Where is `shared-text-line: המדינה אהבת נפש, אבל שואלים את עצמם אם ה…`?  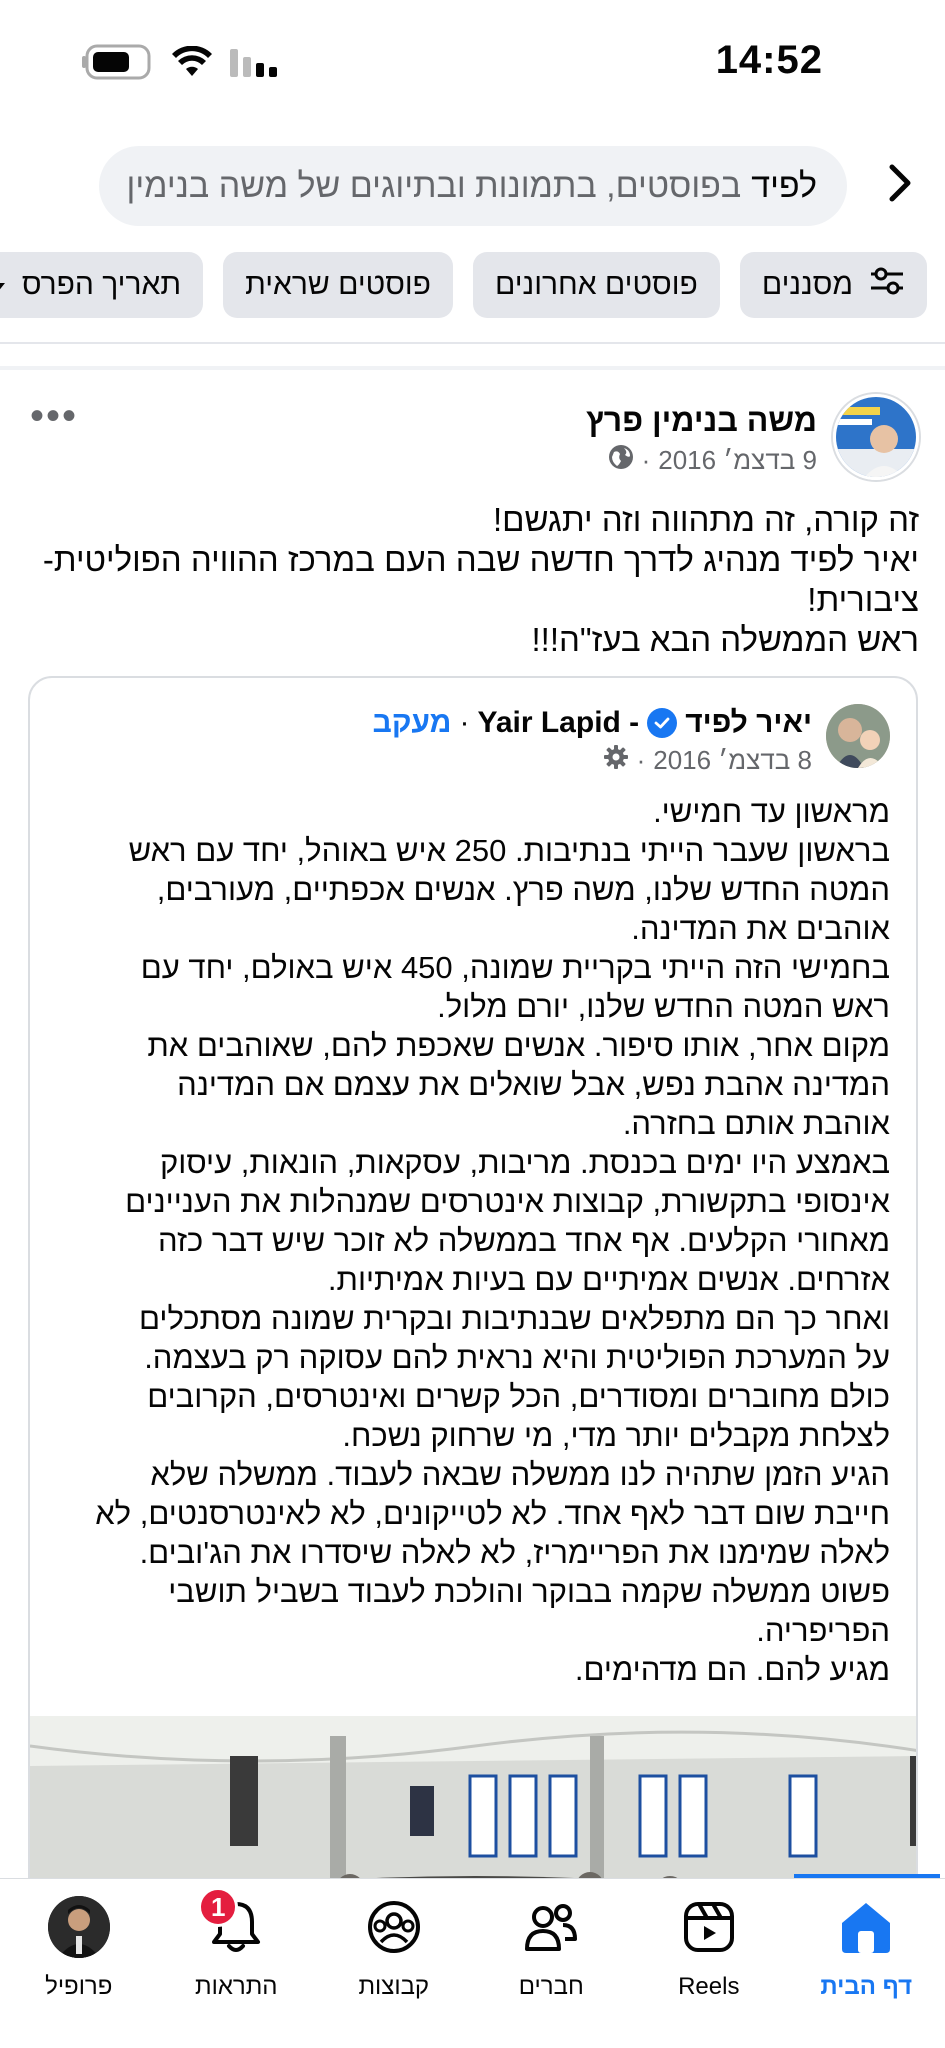
shared-text-line: המדינה אהבת נפש, אבל שואלים את עצמם אם ה… is located at coordinates (533, 1084).